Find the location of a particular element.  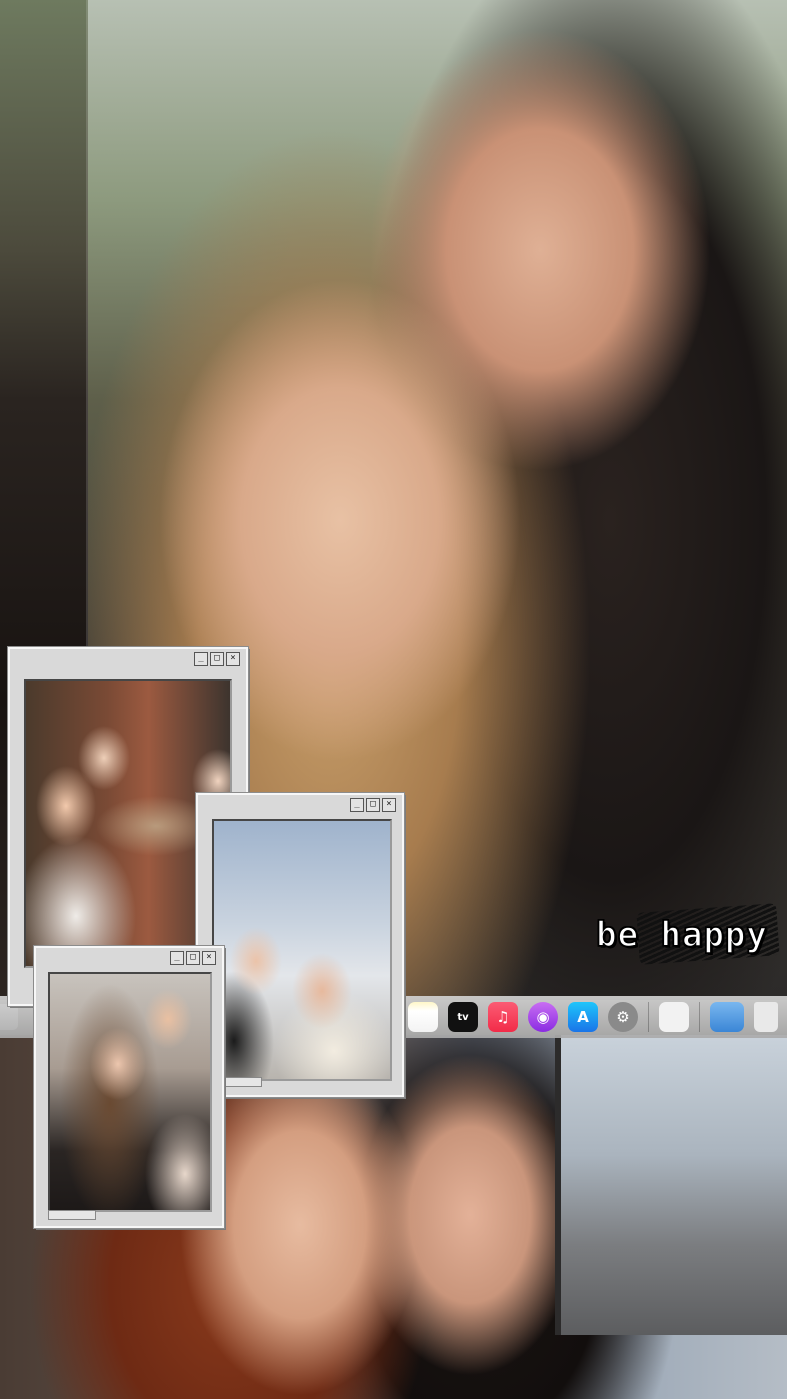

notes-icon is located at coordinates (423, 1017).